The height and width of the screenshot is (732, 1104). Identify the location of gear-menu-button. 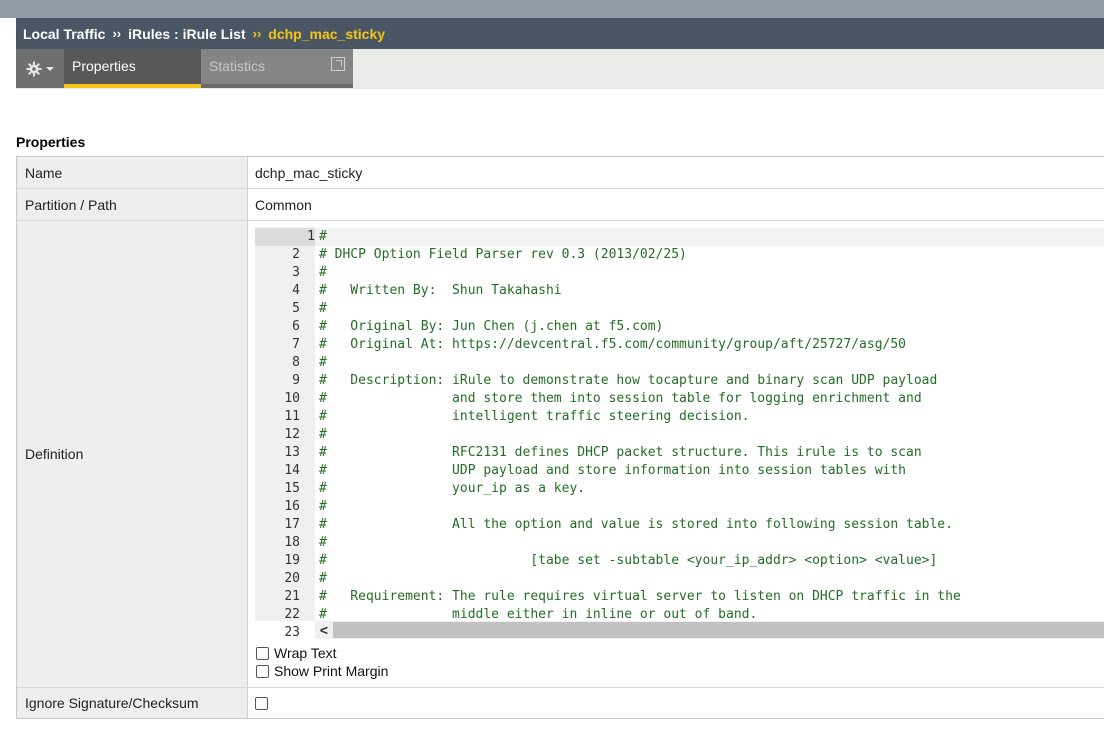
(40, 68).